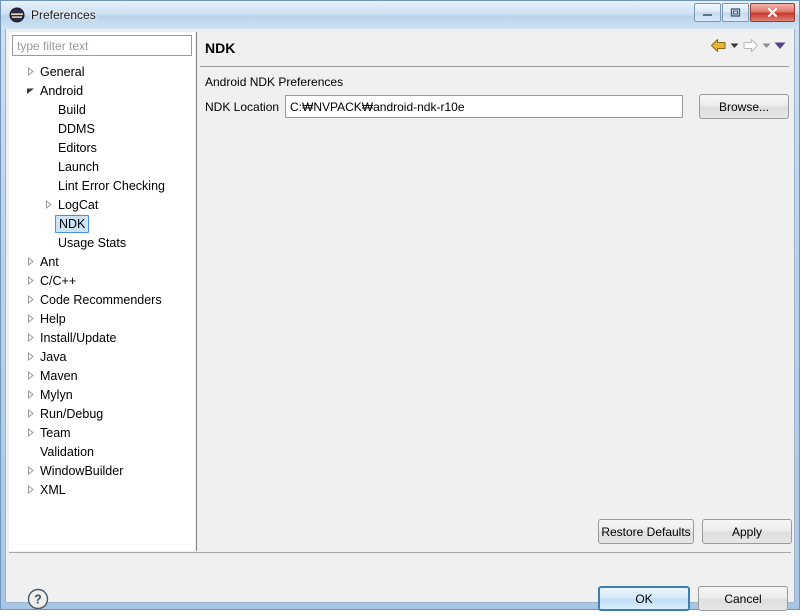  I want to click on tree-expanded-arrow-icon, so click(30, 91).